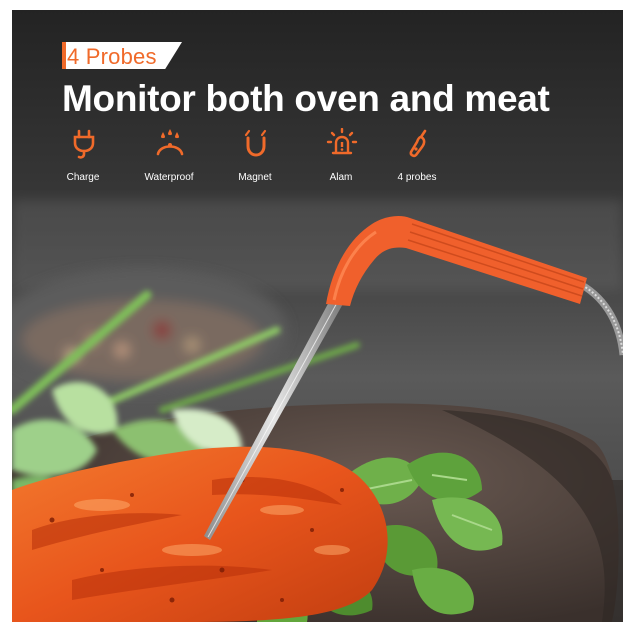 The width and height of the screenshot is (635, 622). What do you see at coordinates (417, 177) in the screenshot?
I see `feature-label: 4 probes` at bounding box center [417, 177].